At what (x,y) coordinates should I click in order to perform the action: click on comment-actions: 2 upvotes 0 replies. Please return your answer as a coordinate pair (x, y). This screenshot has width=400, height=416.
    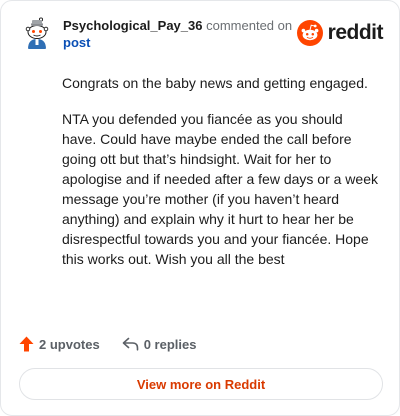
    Looking at the image, I should click on (107, 344).